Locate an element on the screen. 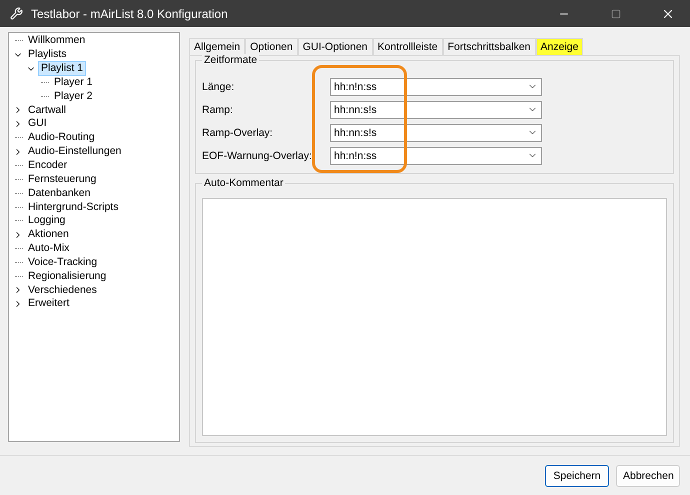 The image size is (690, 495). window-title: Testlabor - mAirList 8.0 Konfiguration is located at coordinates (130, 13).